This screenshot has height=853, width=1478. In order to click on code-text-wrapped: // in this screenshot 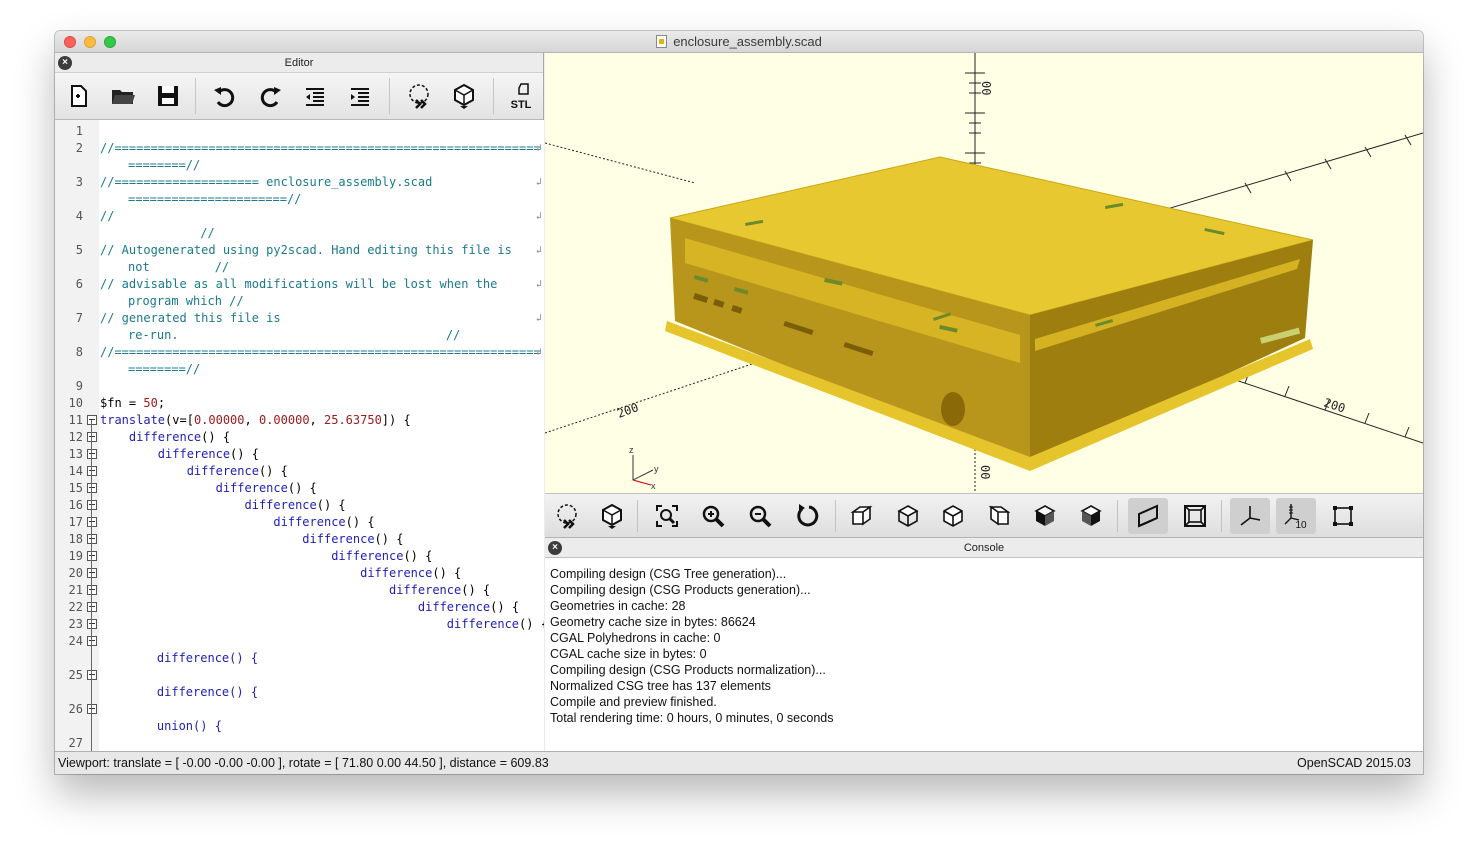, I will do `click(171, 233)`.